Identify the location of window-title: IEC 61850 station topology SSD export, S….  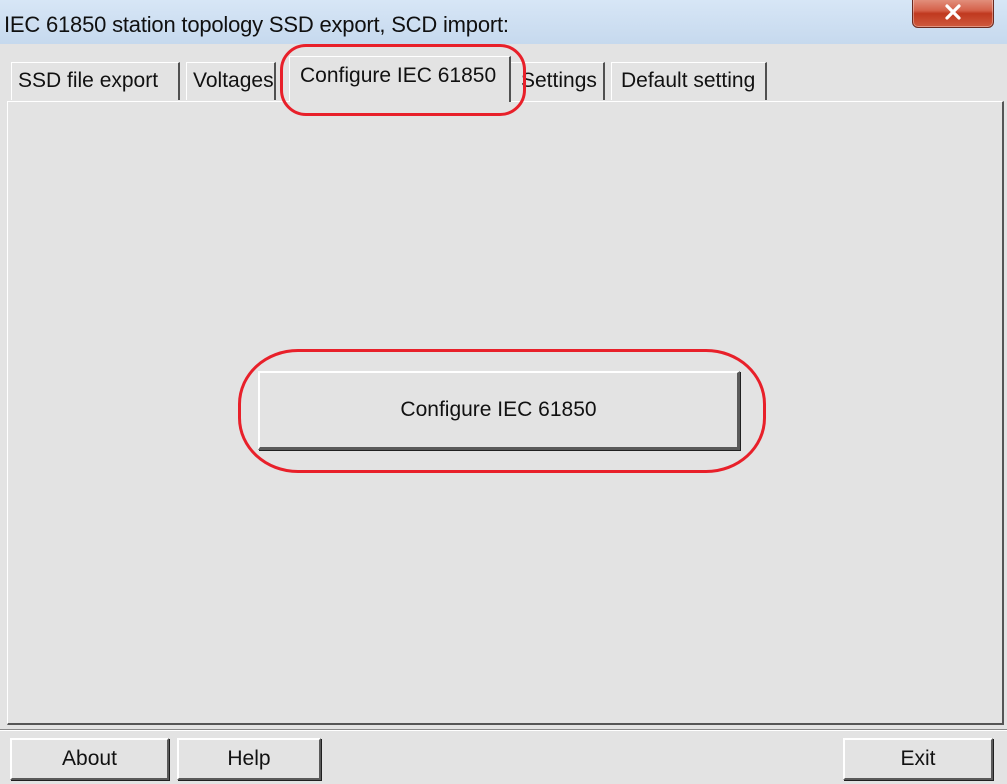
(256, 24).